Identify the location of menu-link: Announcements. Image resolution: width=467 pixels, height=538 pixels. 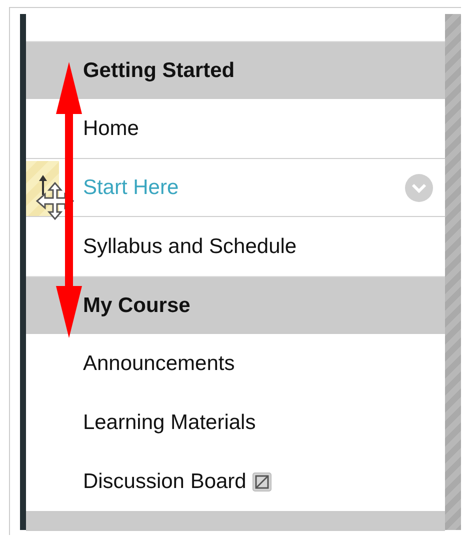
(158, 364).